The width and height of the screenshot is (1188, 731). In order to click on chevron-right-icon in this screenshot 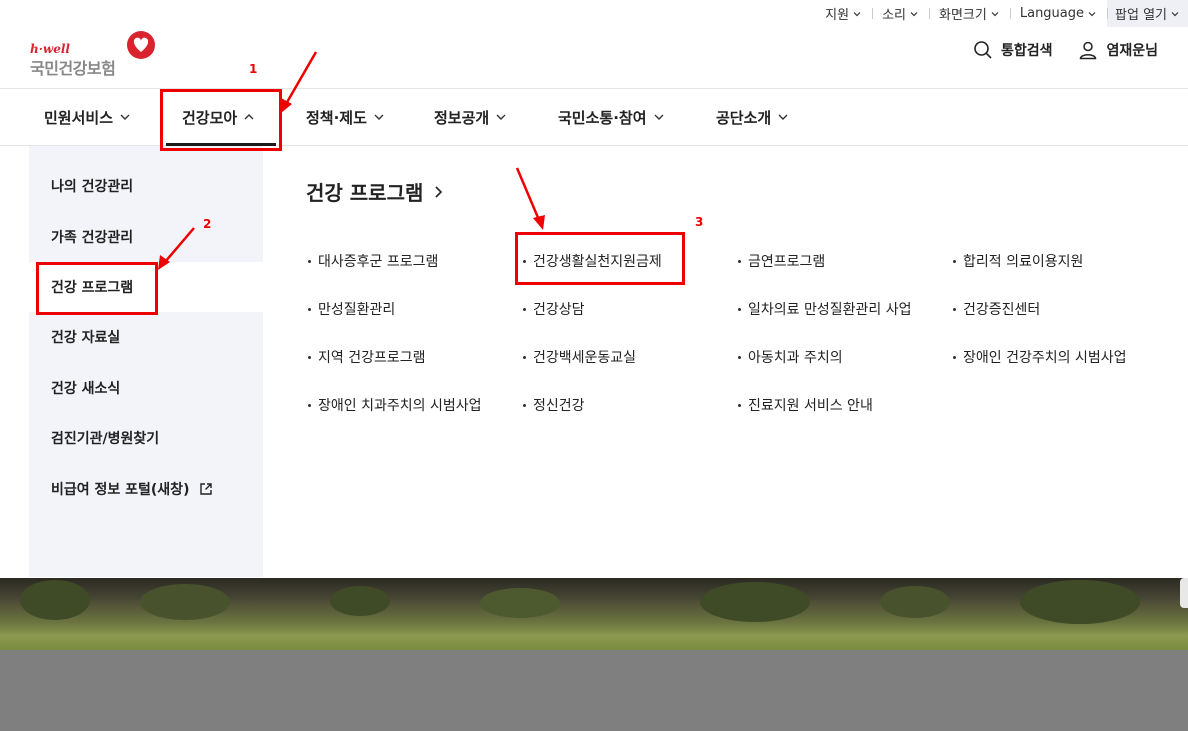, I will do `click(439, 191)`.